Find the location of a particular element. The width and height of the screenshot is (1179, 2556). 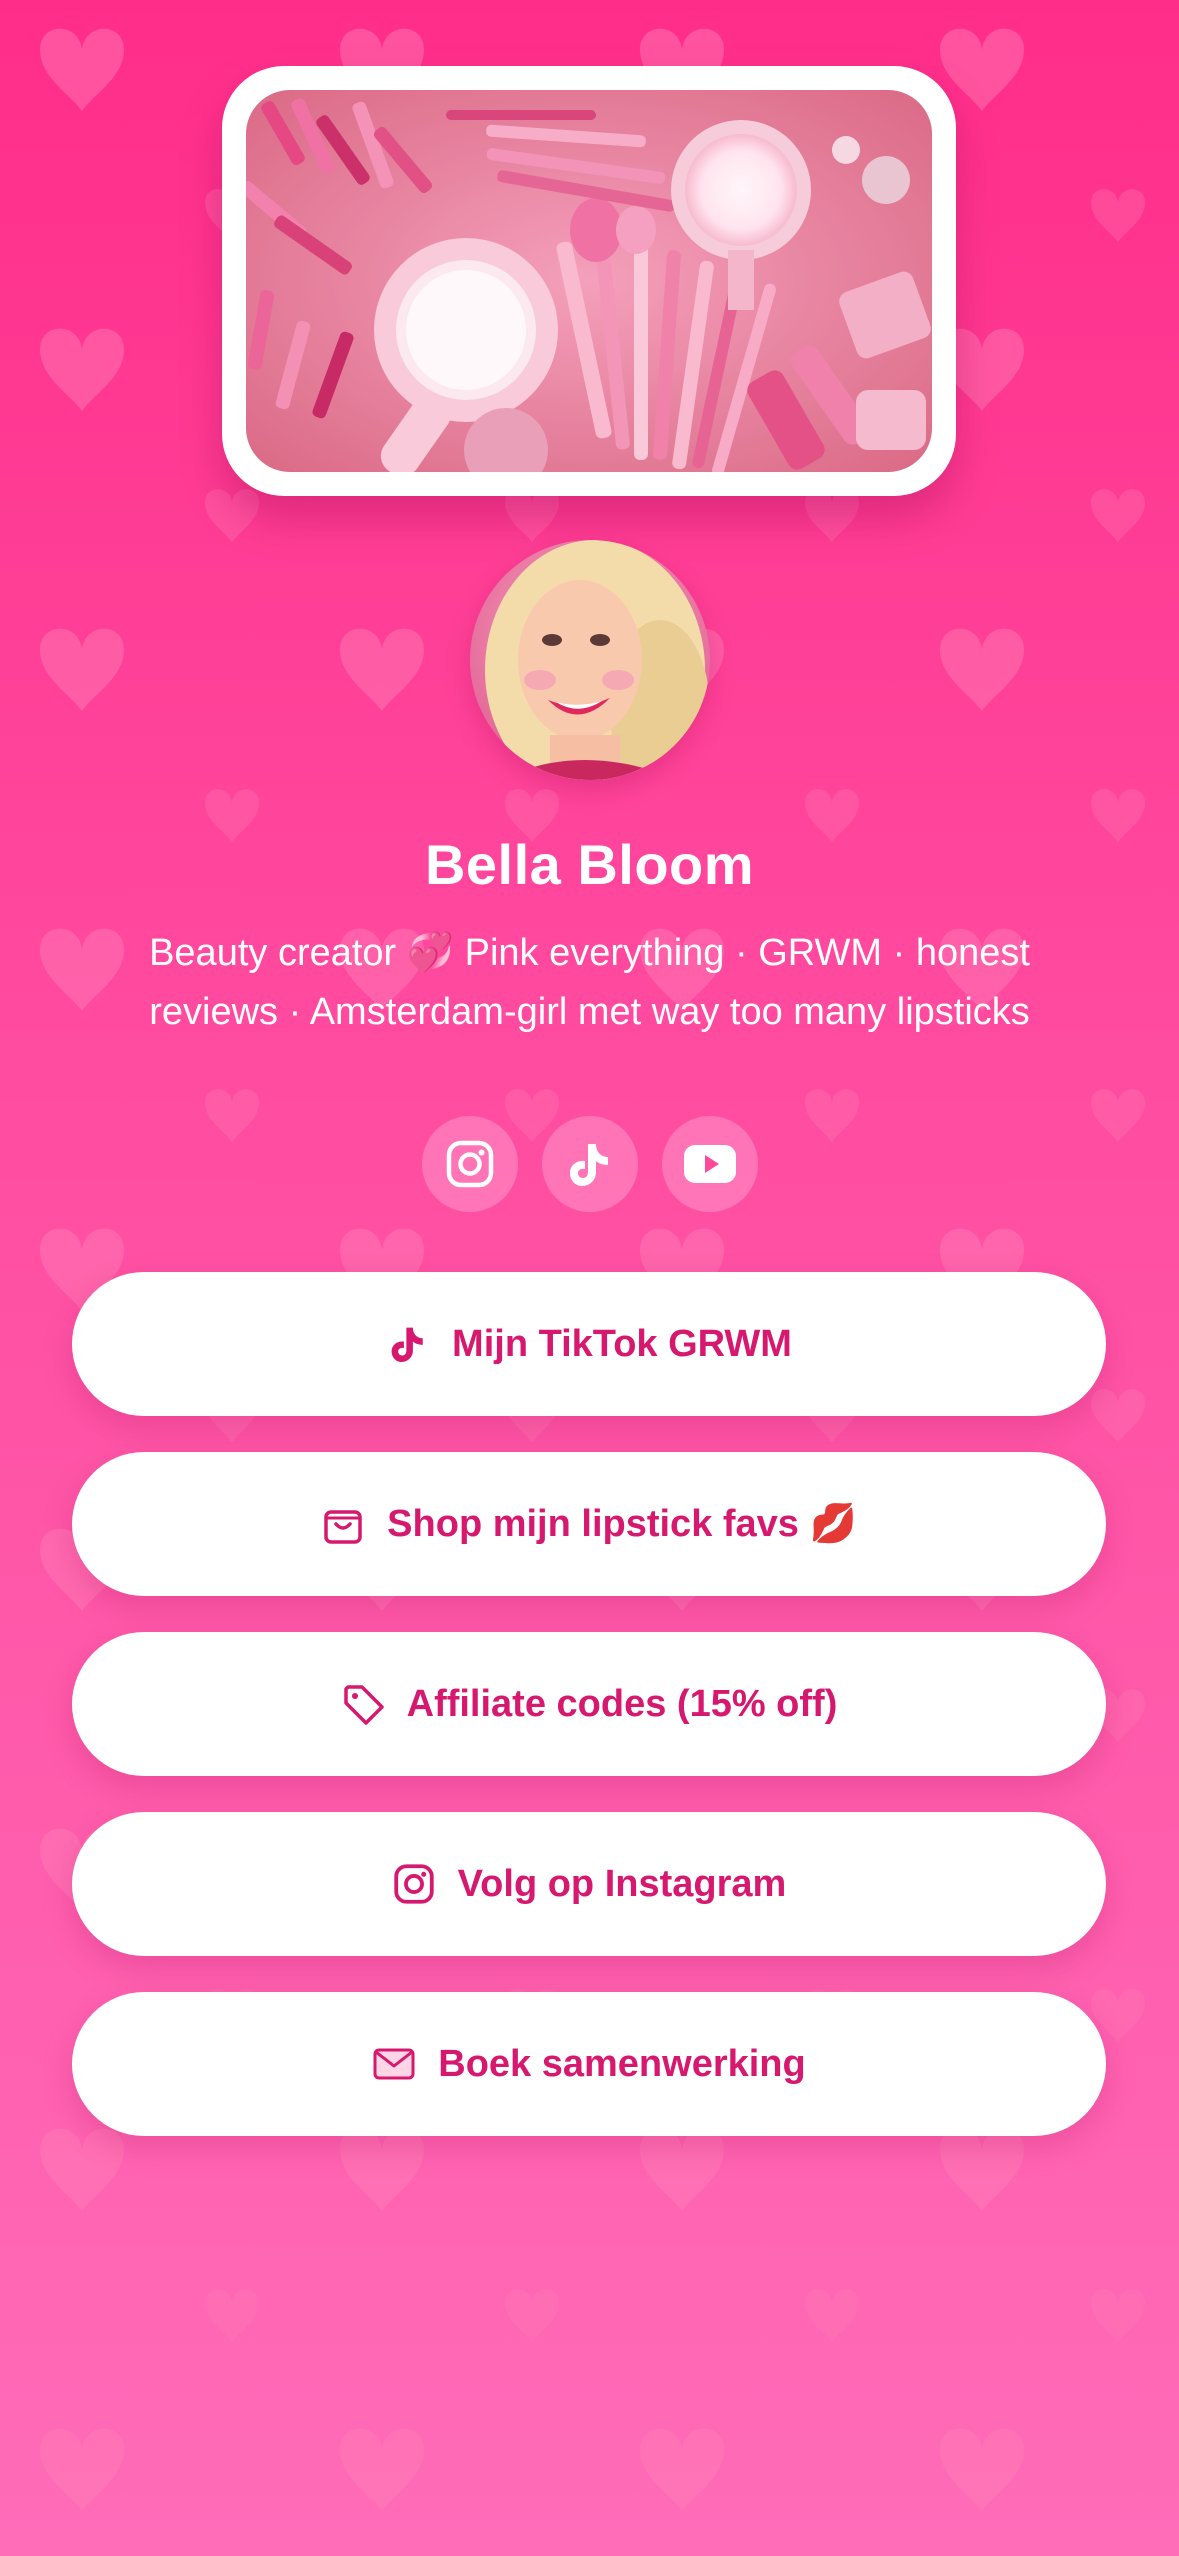

shopping-bag-icon is located at coordinates (343, 1524).